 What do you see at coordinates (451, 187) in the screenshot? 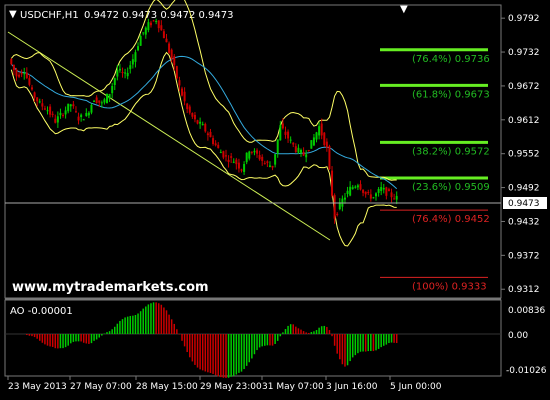
I see `fib-label: (23.6%) 0.9509` at bounding box center [451, 187].